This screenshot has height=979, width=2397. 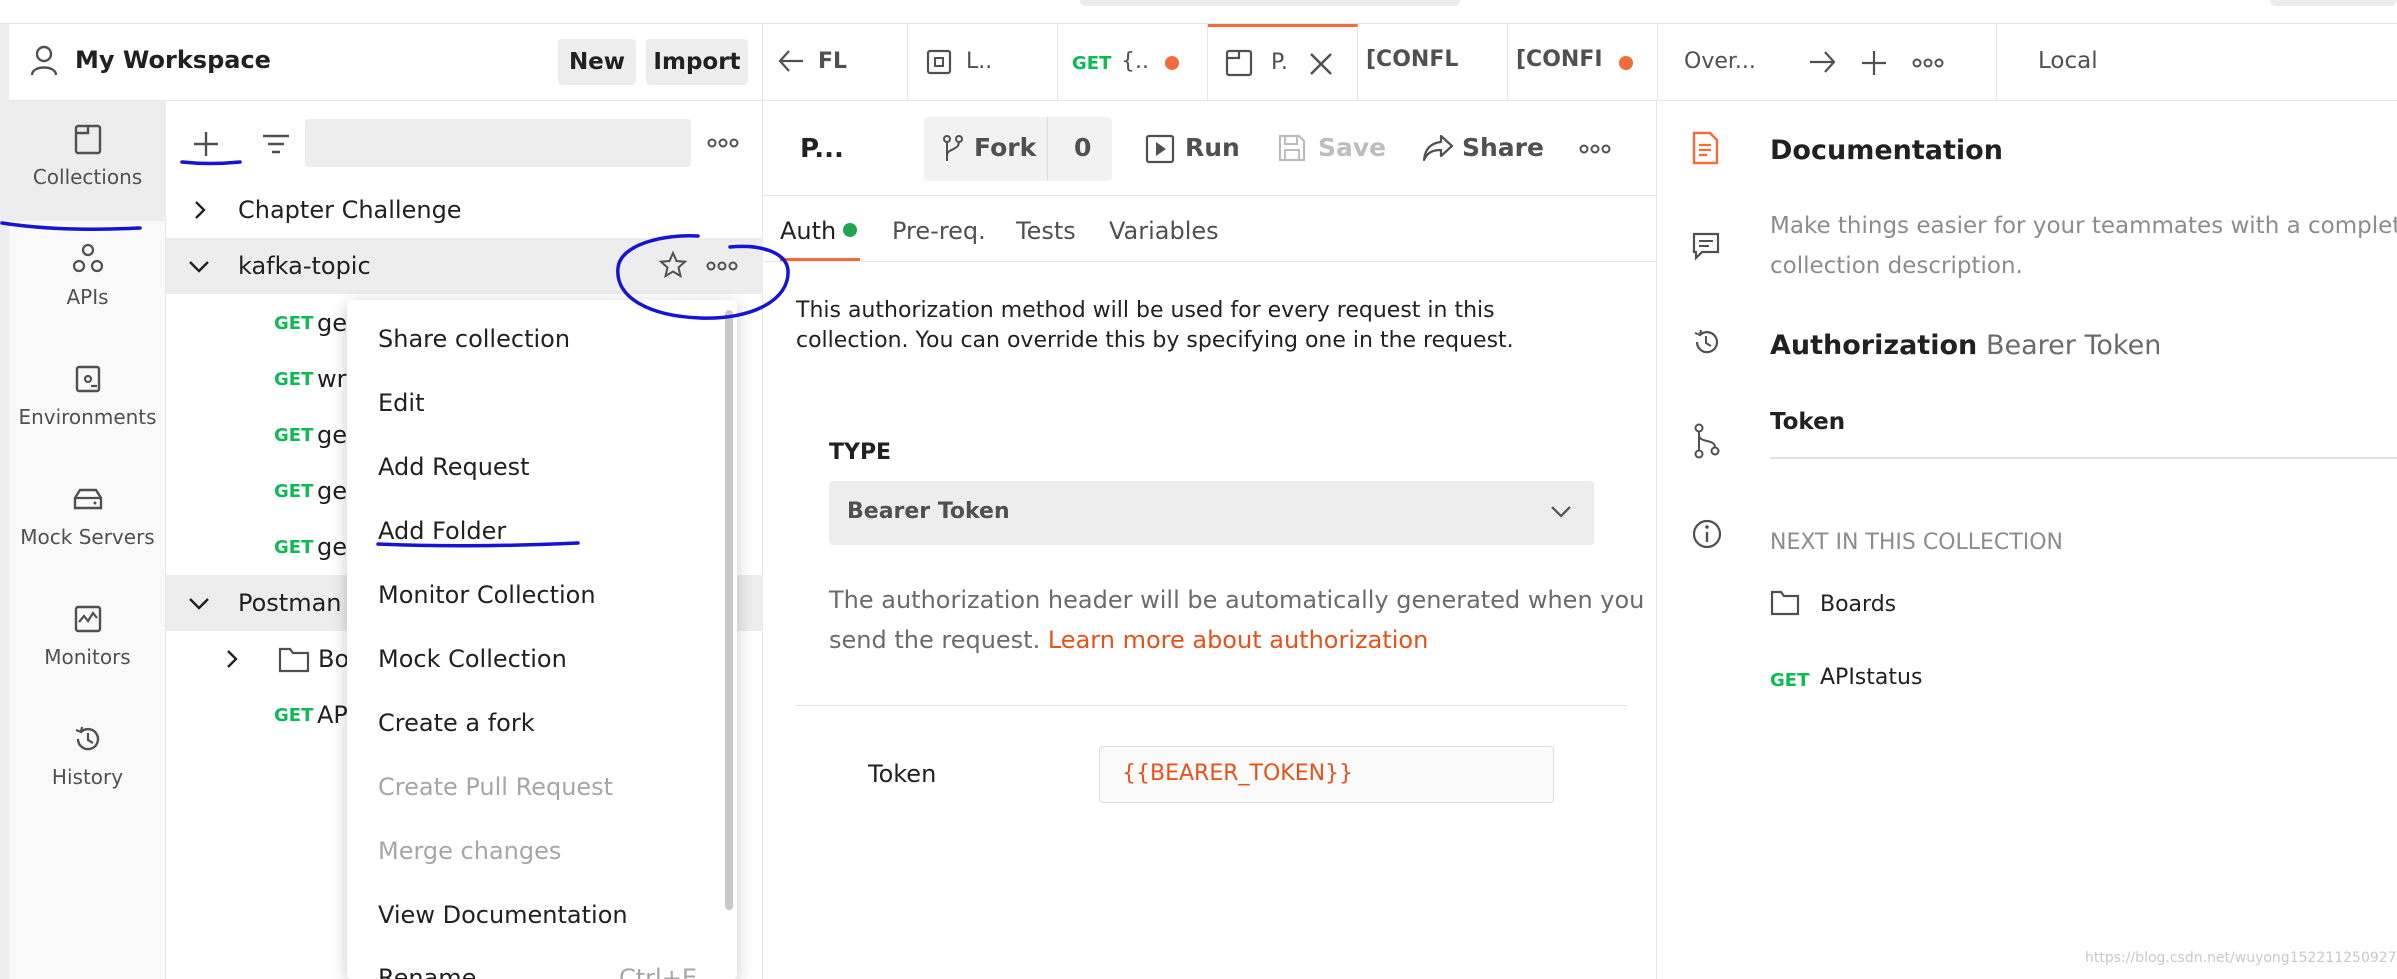 I want to click on collection-more-icon, so click(x=722, y=266).